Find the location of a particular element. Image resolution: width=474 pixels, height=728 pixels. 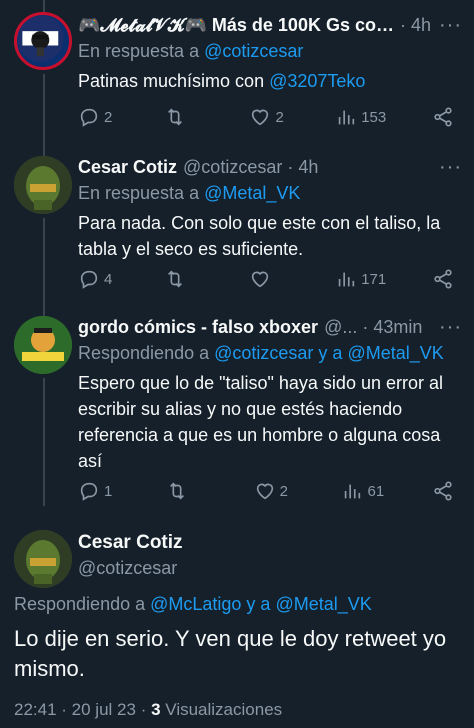

reply-to-link: @cotizcesar y a @Metal_VK is located at coordinates (329, 353).